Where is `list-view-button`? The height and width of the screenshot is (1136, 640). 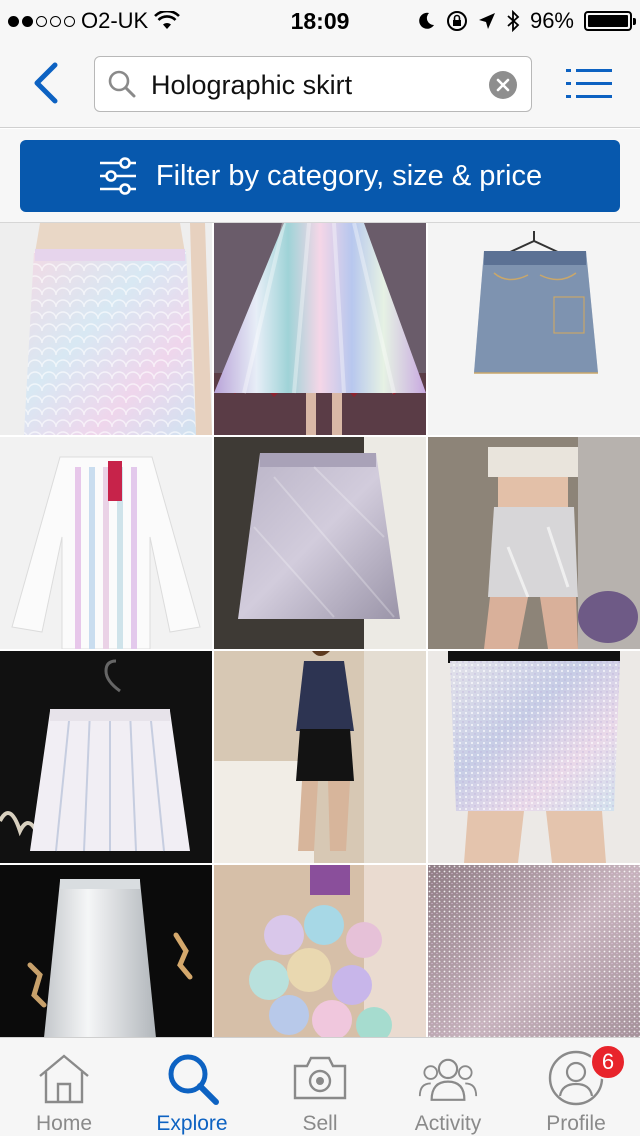 list-view-button is located at coordinates (589, 84).